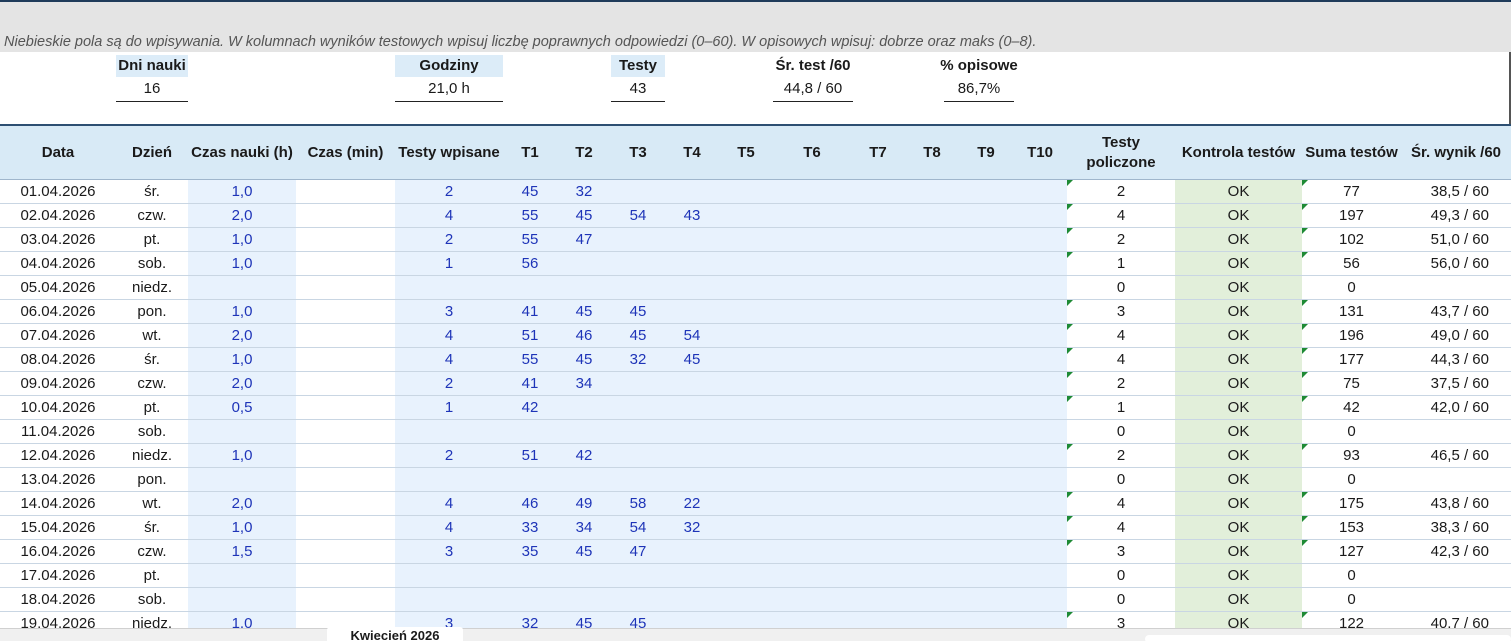 This screenshot has width=1511, height=643. What do you see at coordinates (152, 89) in the screenshot?
I see `summary-value: 16` at bounding box center [152, 89].